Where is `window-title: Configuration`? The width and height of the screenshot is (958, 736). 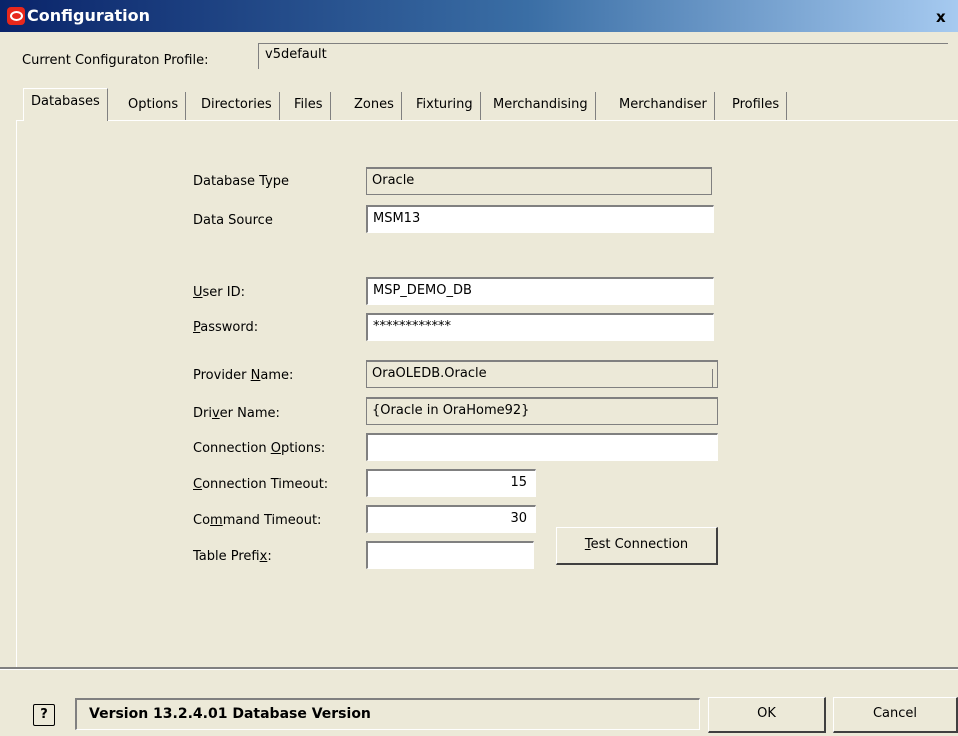
window-title: Configuration is located at coordinates (89, 15).